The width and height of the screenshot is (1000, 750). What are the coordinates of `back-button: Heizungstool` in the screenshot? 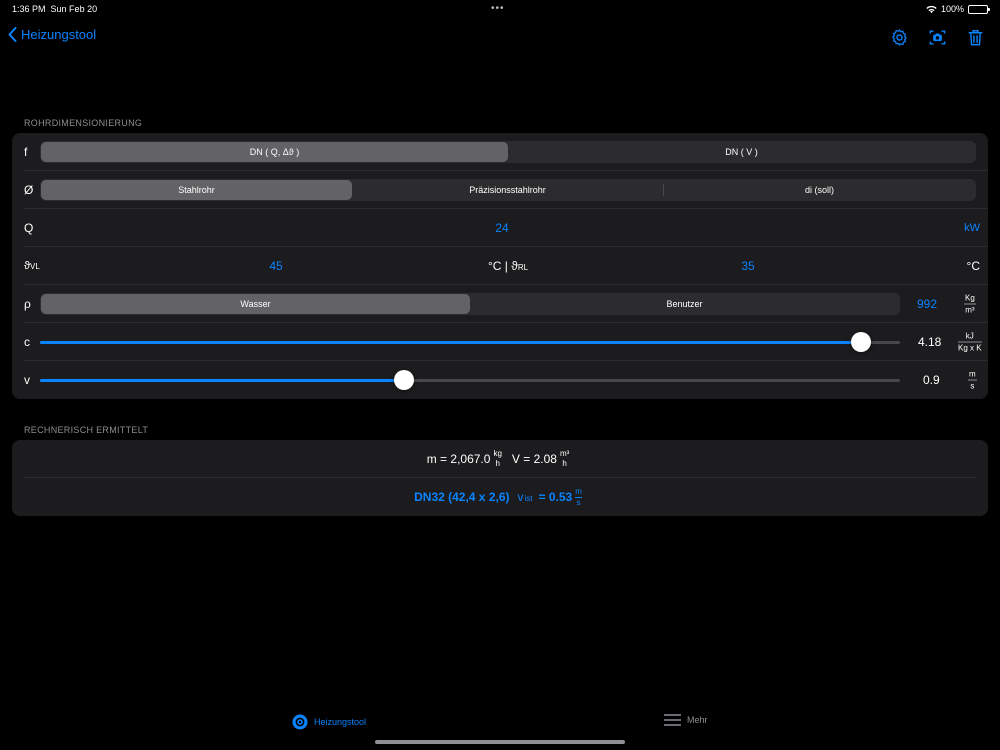 It's located at (52, 34).